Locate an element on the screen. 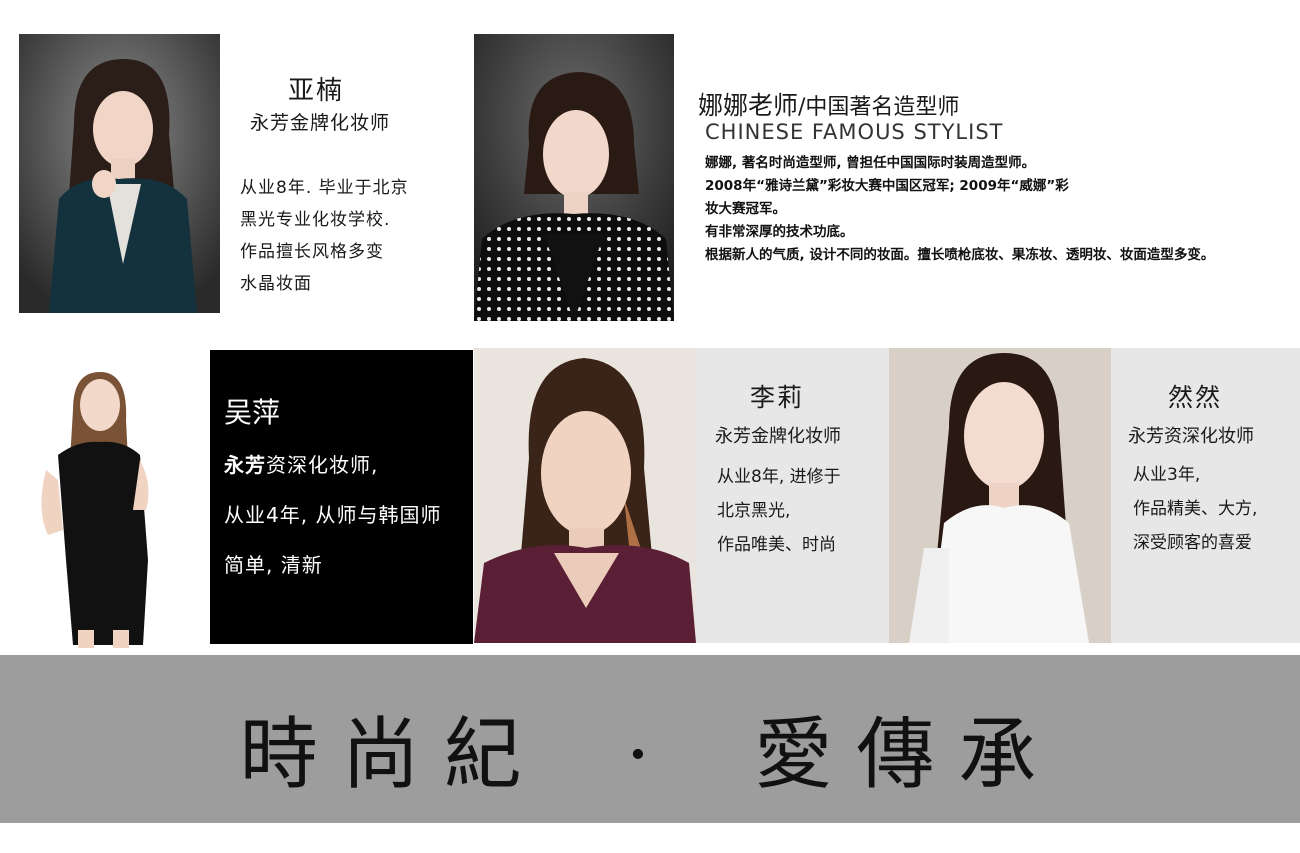 The image size is (1300, 853). ran-ran-line: 作品精美、大方, is located at coordinates (1195, 509).